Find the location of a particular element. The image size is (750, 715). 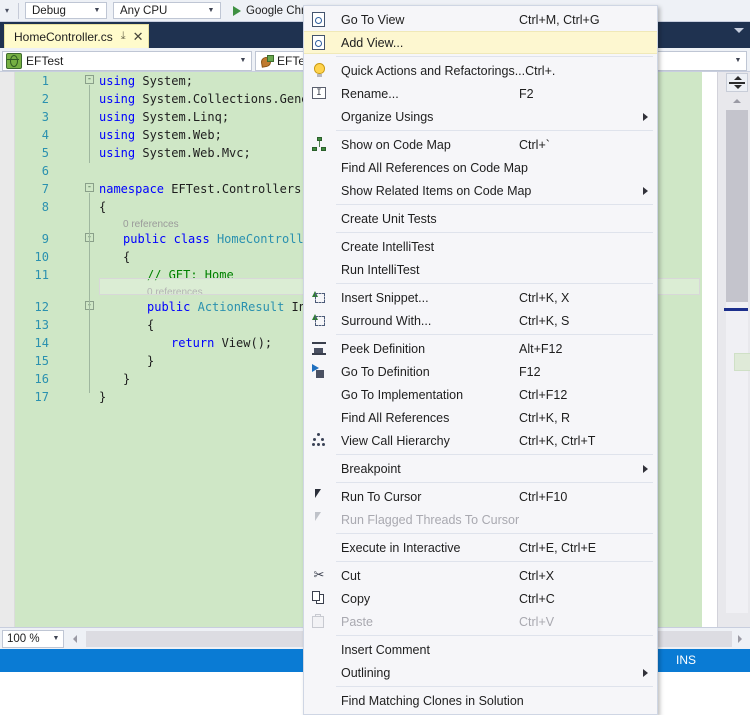

code-text: public class HomeControlle is located at coordinates (217, 239).